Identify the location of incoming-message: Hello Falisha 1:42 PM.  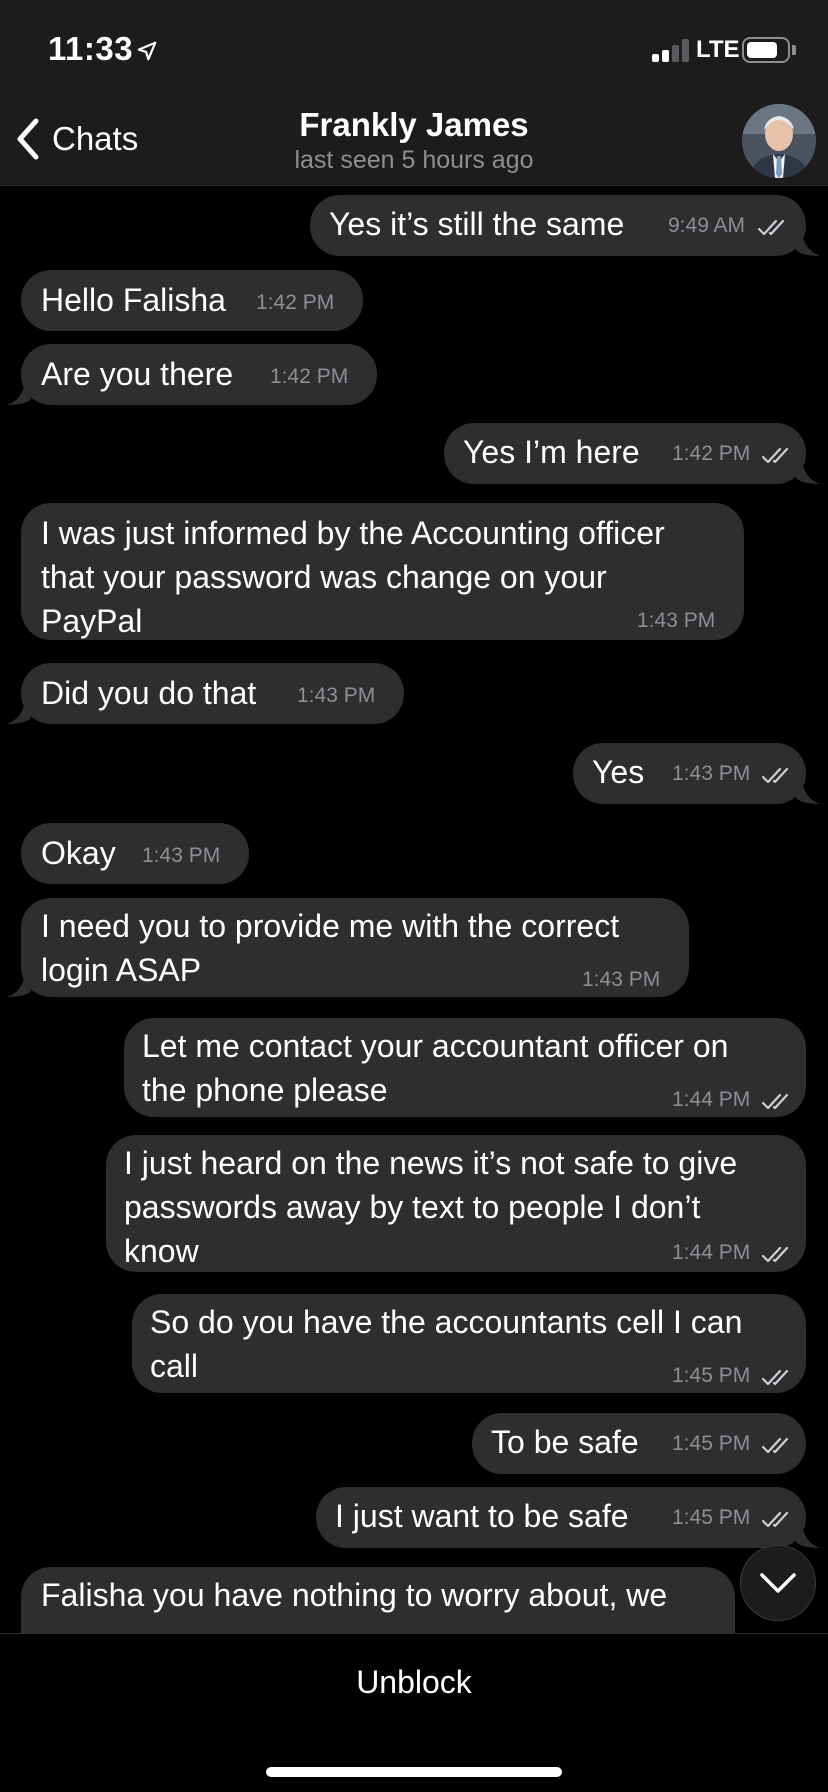
(192, 300).